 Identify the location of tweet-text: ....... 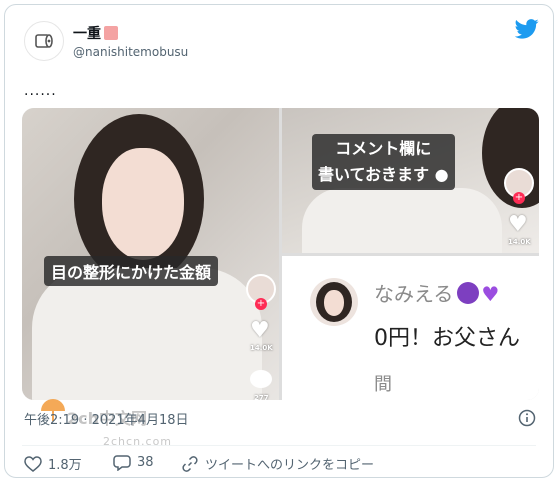
(40, 91).